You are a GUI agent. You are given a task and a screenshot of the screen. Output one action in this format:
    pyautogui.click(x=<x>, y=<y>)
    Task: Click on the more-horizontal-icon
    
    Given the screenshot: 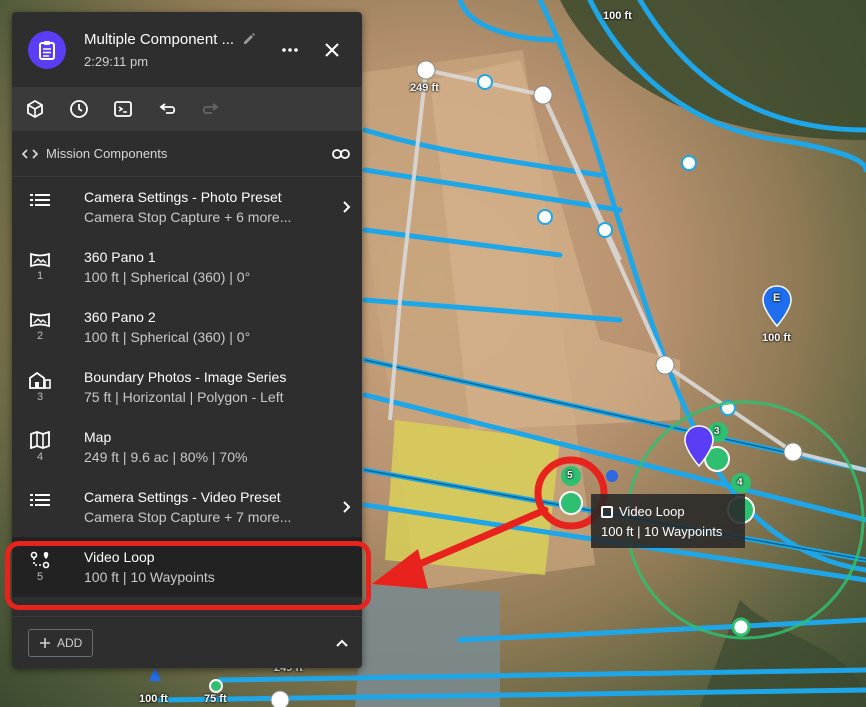 What is the action you would take?
    pyautogui.click(x=290, y=49)
    